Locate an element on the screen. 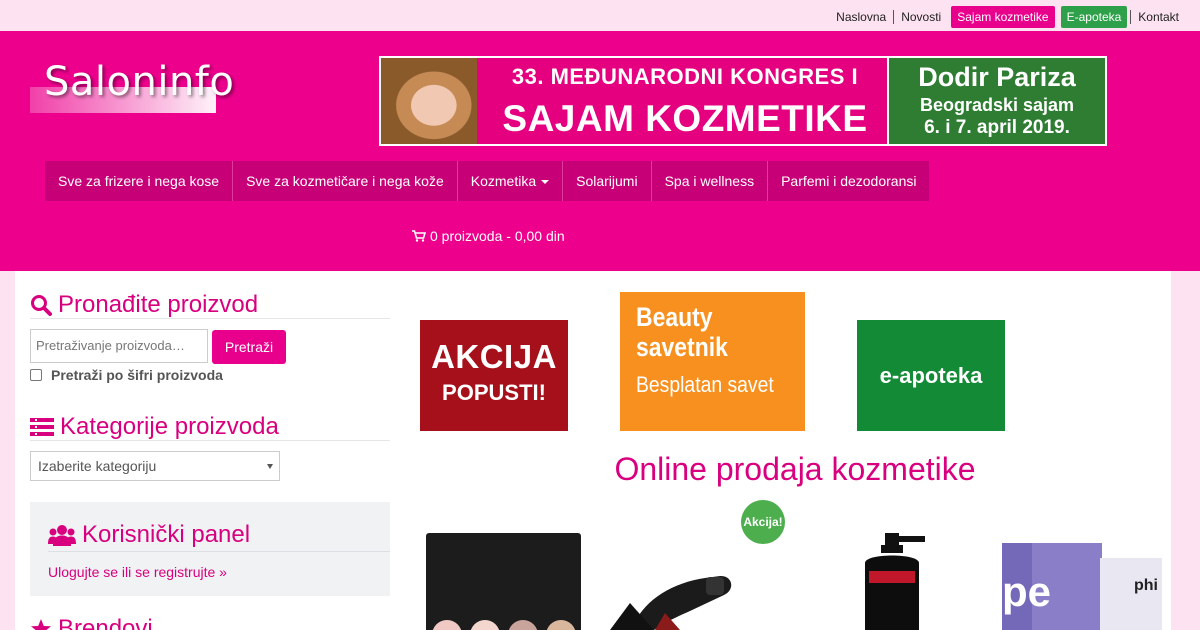 This screenshot has height=630, width=1200. categories-heading: Kategorije proizvoda is located at coordinates (154, 427).